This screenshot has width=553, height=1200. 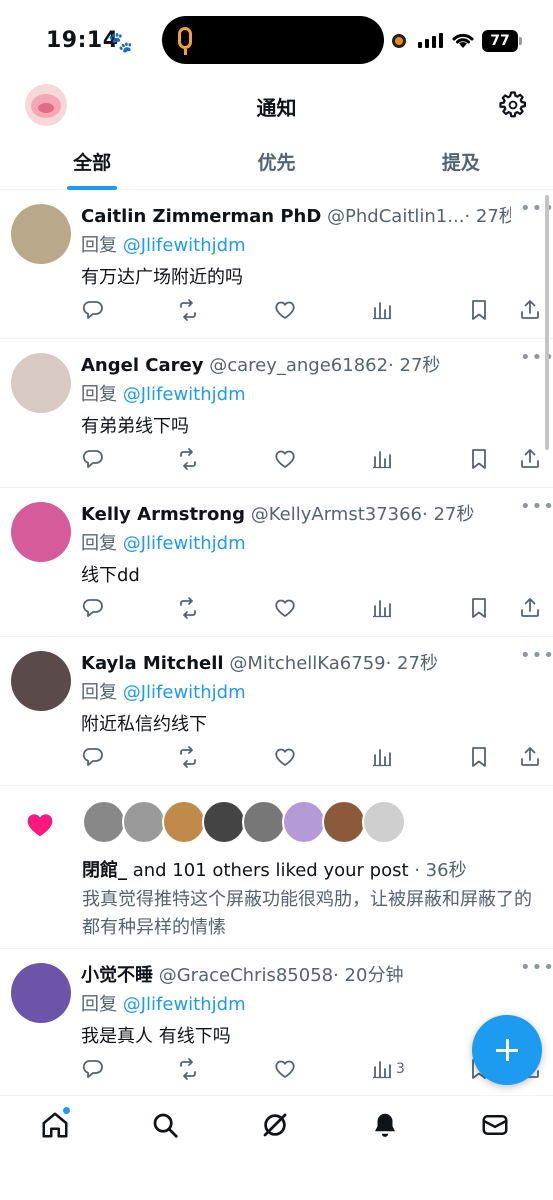 What do you see at coordinates (296, 364) in the screenshot?
I see `author-line: Angel Carey @carey_ange61862· 27秒` at bounding box center [296, 364].